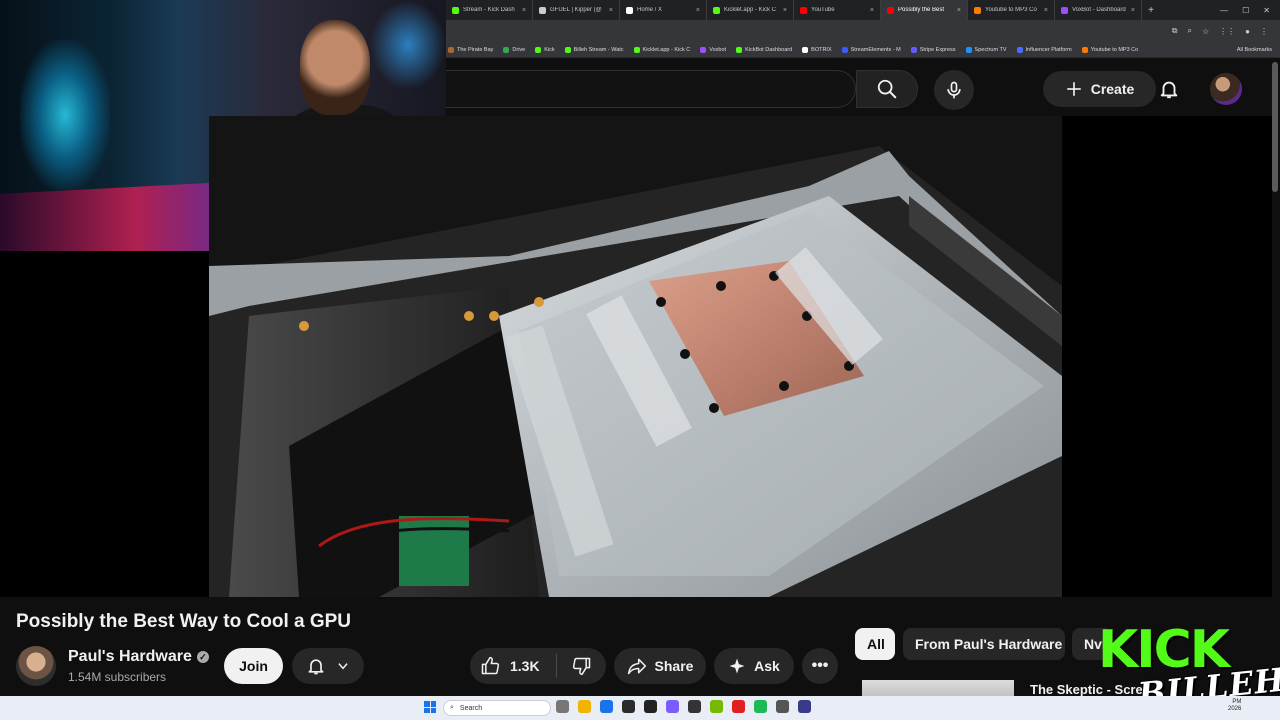  What do you see at coordinates (954, 90) in the screenshot?
I see `voice-search-button` at bounding box center [954, 90].